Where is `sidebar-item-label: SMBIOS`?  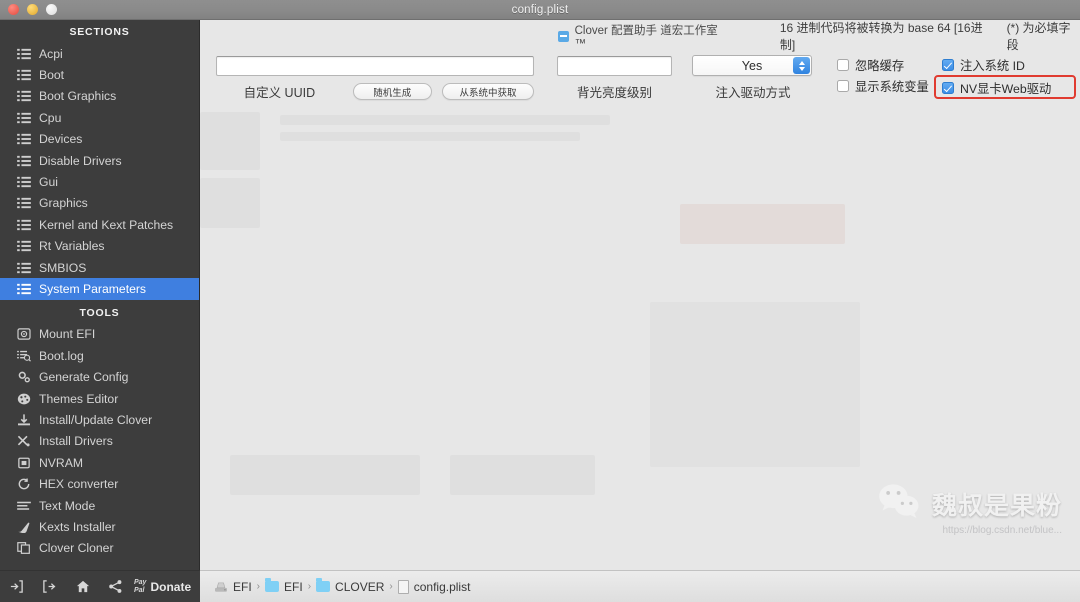 sidebar-item-label: SMBIOS is located at coordinates (63, 267).